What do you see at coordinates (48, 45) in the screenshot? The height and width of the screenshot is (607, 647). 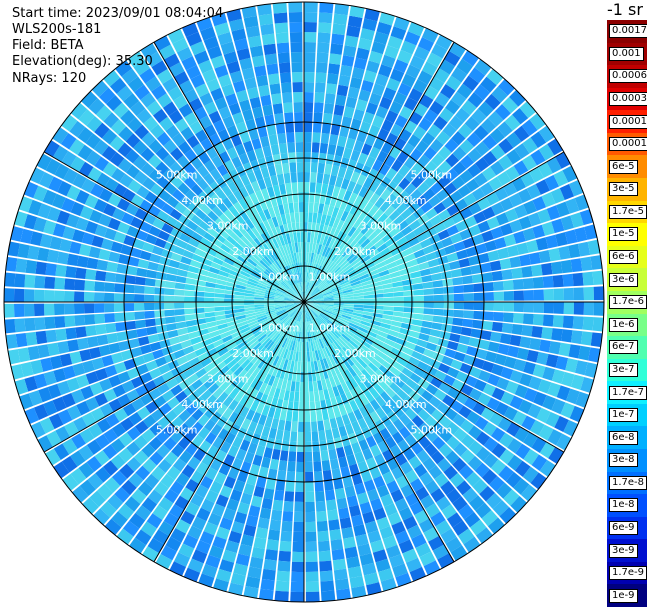 I see `field-label: Field: BETA` at bounding box center [48, 45].